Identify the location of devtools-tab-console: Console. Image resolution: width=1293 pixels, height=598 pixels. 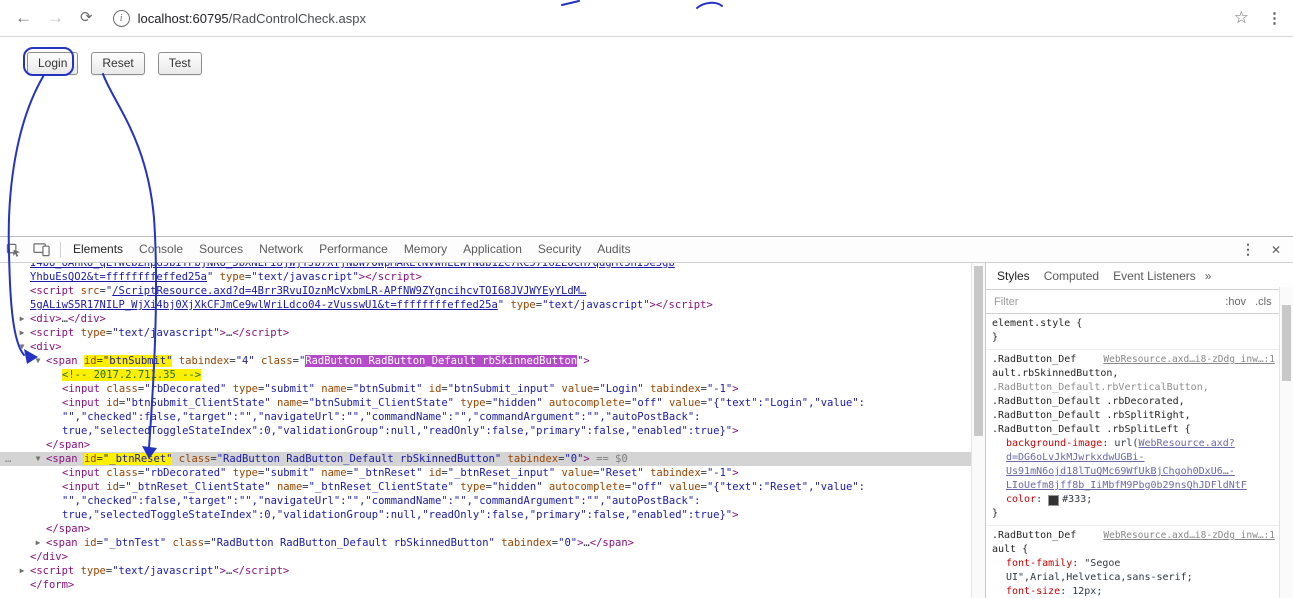
(161, 249).